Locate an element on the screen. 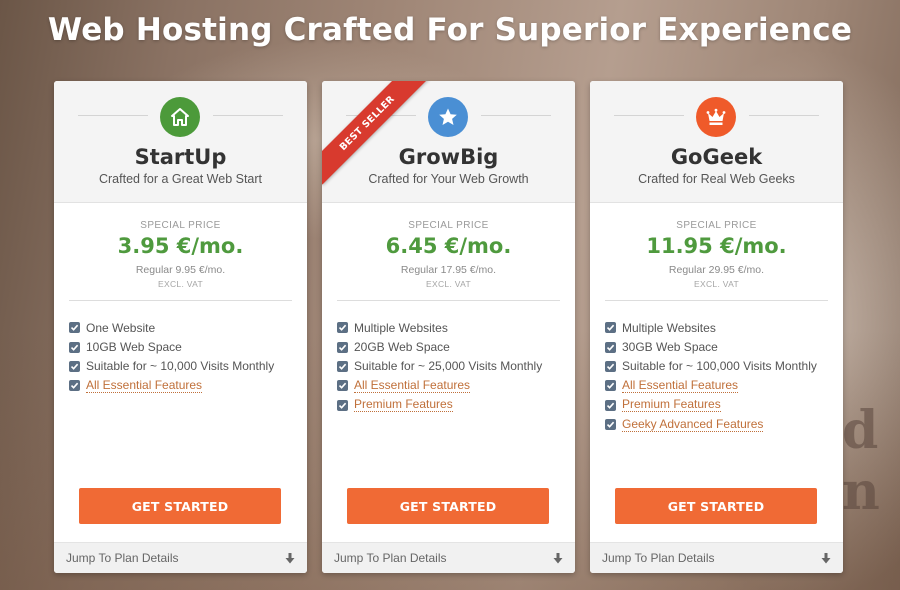 The width and height of the screenshot is (900, 590). plan-tagline: Crafted for a Great Web Start is located at coordinates (180, 179).